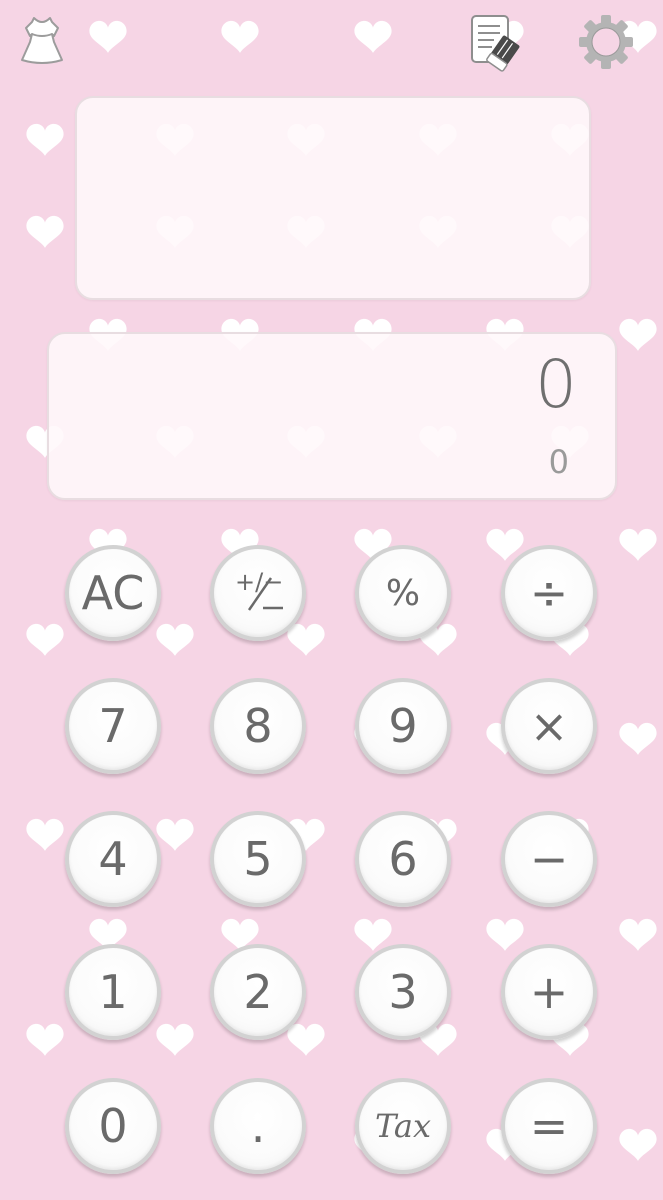  What do you see at coordinates (495, 43) in the screenshot?
I see `clear-history-icon` at bounding box center [495, 43].